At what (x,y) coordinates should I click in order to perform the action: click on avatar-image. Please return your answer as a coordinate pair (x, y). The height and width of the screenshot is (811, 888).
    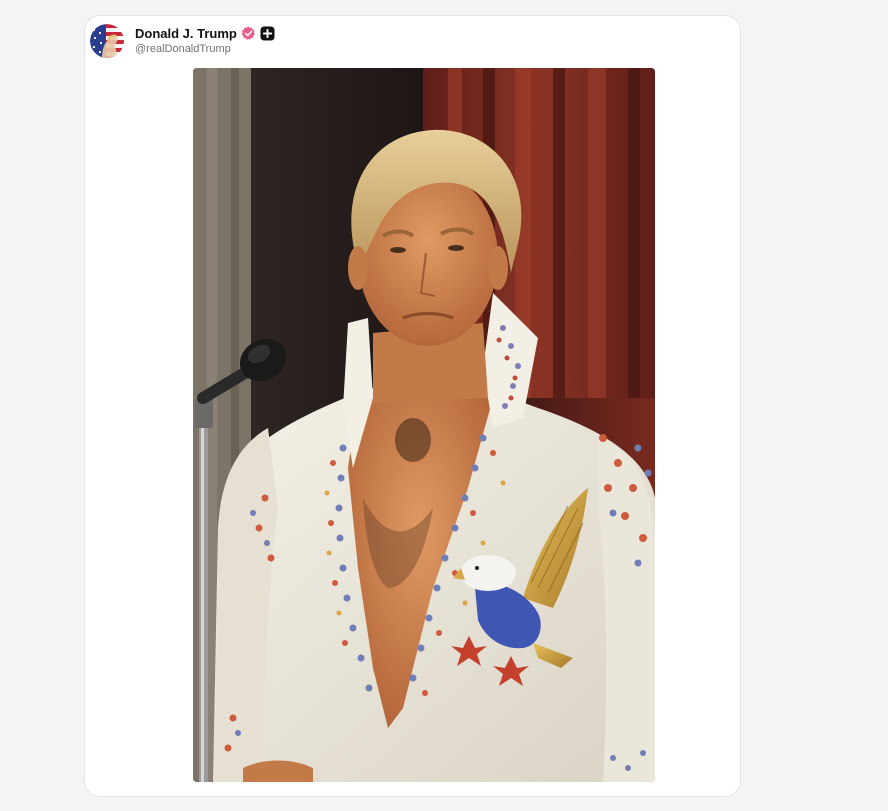
    Looking at the image, I should click on (107, 41).